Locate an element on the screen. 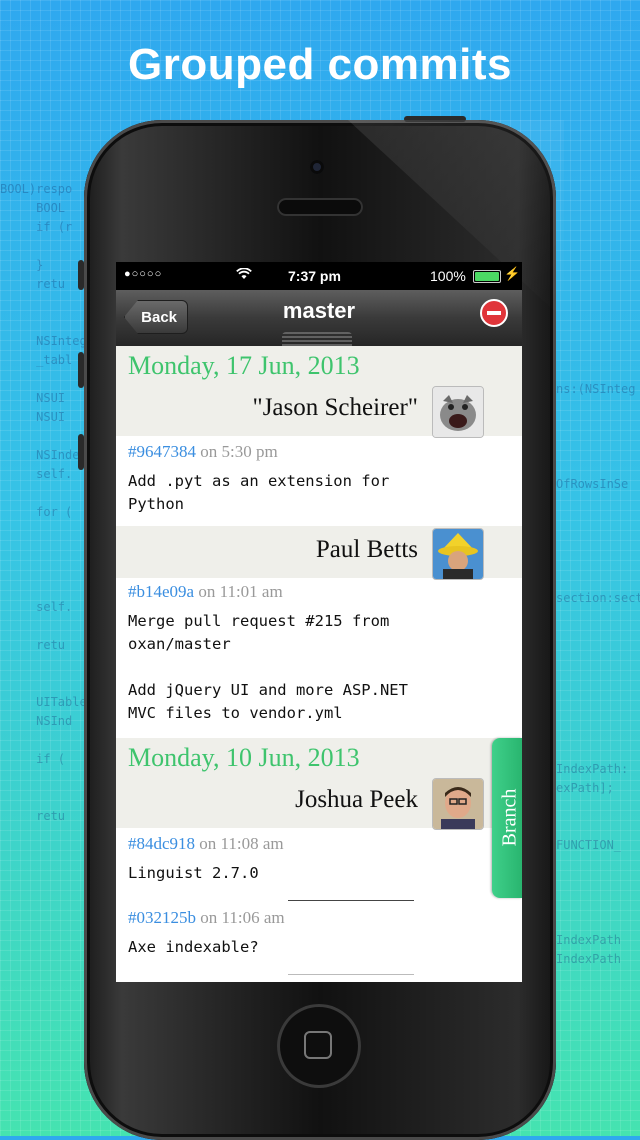 The height and width of the screenshot is (1140, 640). commit-meta: #9647384 on 5:30 pm is located at coordinates (318, 452).